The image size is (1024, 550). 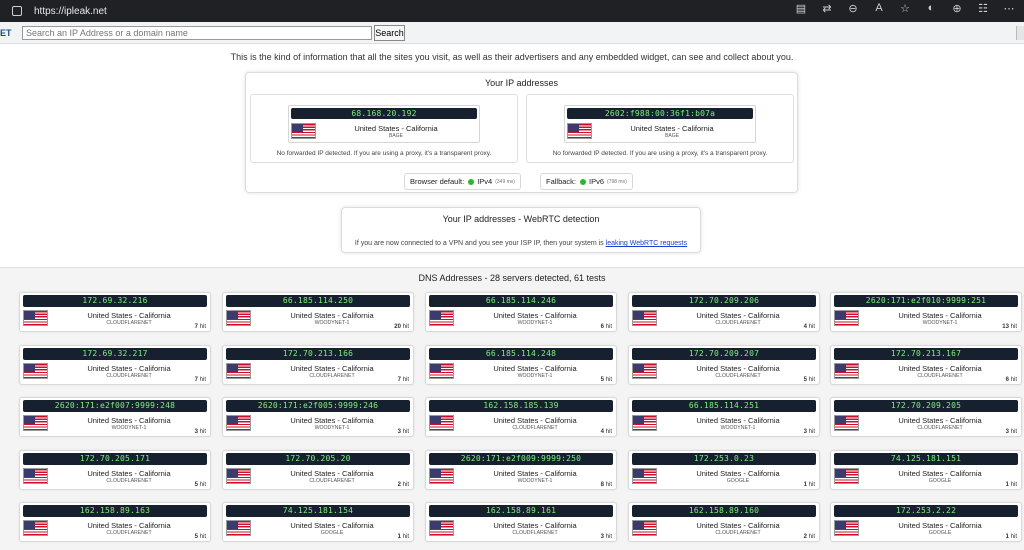 What do you see at coordinates (318, 511) in the screenshot?
I see `dns-server-ip: 74.125.181.154` at bounding box center [318, 511].